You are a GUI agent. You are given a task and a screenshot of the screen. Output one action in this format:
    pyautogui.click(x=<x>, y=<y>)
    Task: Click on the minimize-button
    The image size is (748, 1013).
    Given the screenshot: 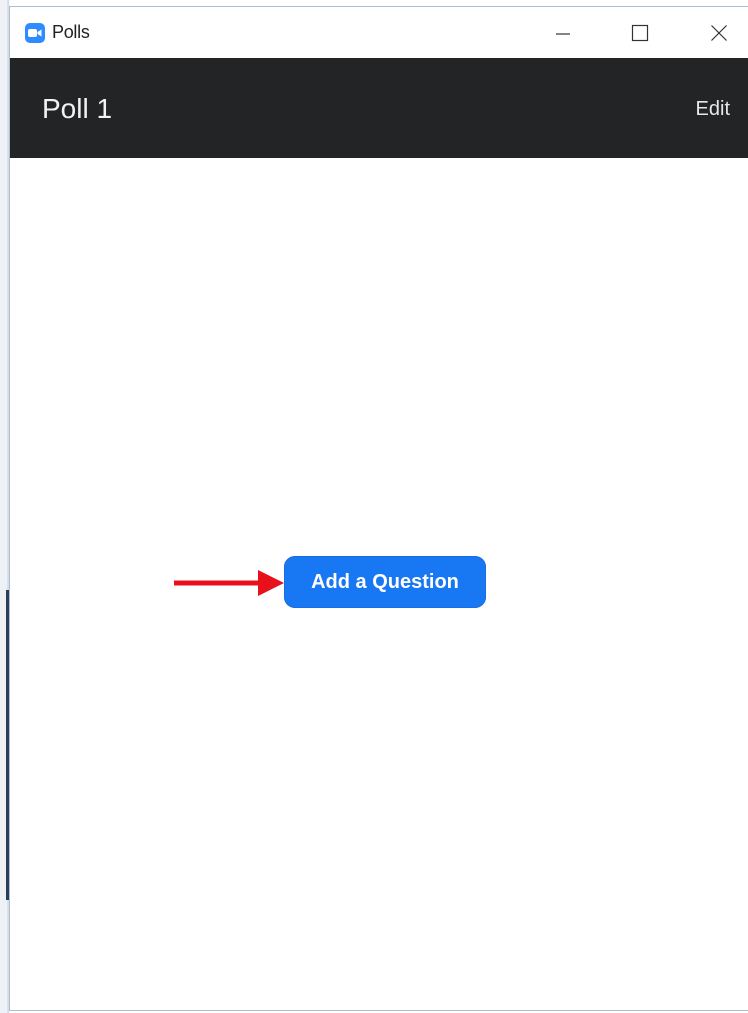 What is the action you would take?
    pyautogui.click(x=563, y=33)
    